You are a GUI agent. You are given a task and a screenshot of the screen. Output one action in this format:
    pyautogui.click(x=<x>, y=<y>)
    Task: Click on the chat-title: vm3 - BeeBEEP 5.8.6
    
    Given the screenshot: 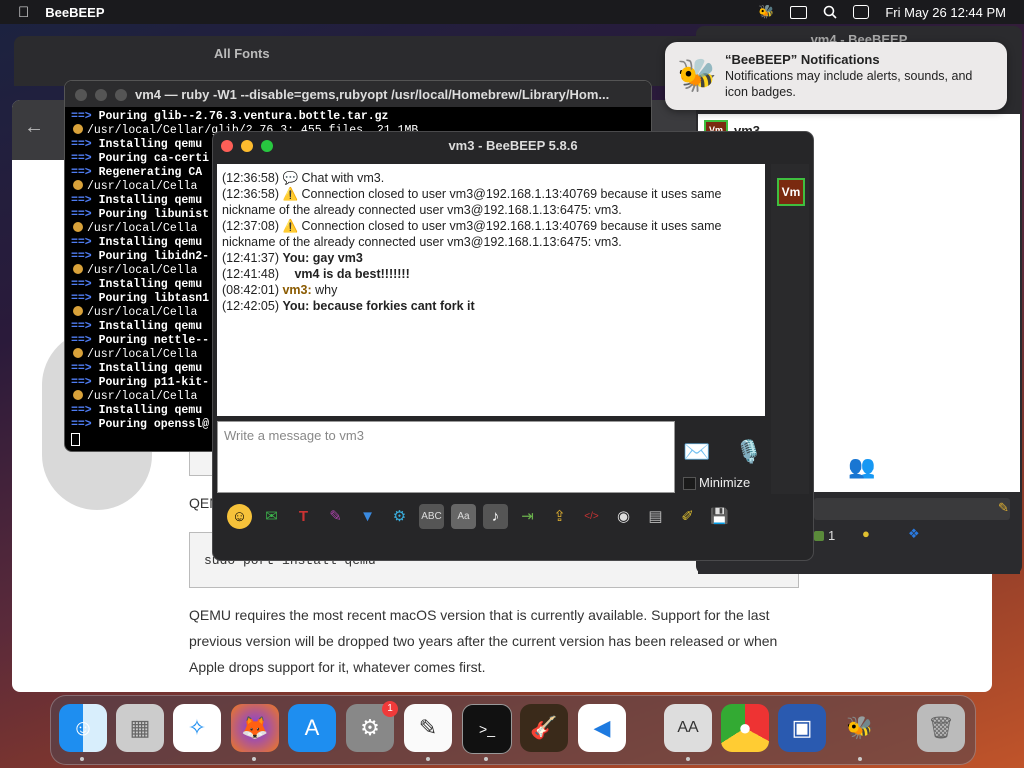 What is the action you would take?
    pyautogui.click(x=513, y=145)
    